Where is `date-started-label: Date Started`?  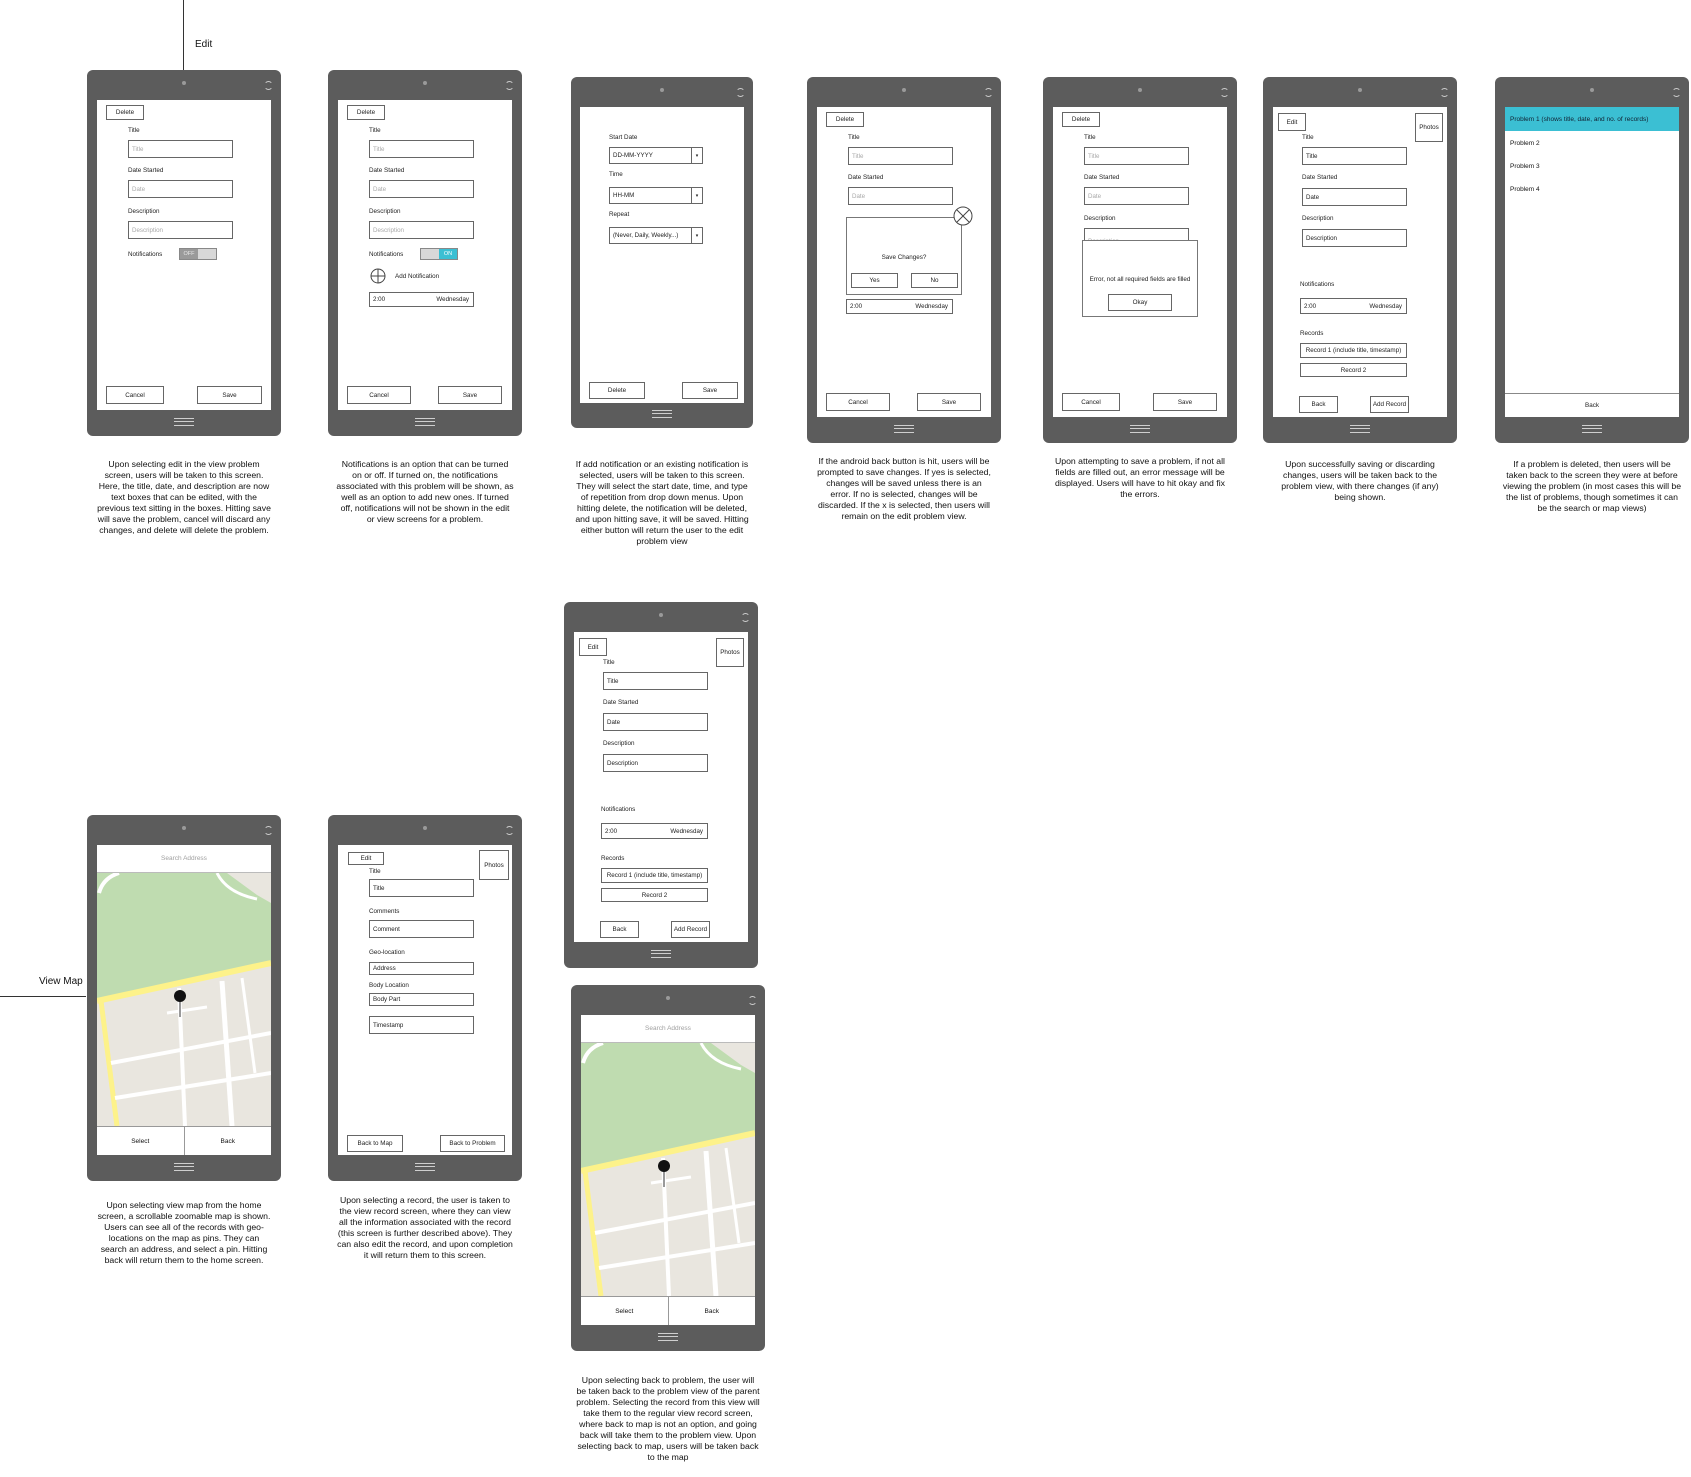 date-started-label: Date Started is located at coordinates (621, 702).